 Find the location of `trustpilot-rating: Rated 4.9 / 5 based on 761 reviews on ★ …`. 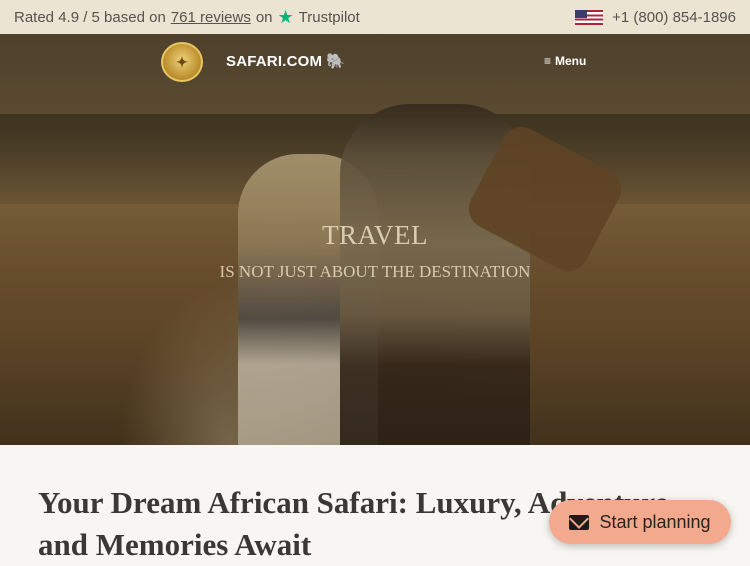

trustpilot-rating: Rated 4.9 / 5 based on 761 reviews on ★ … is located at coordinates (187, 17).